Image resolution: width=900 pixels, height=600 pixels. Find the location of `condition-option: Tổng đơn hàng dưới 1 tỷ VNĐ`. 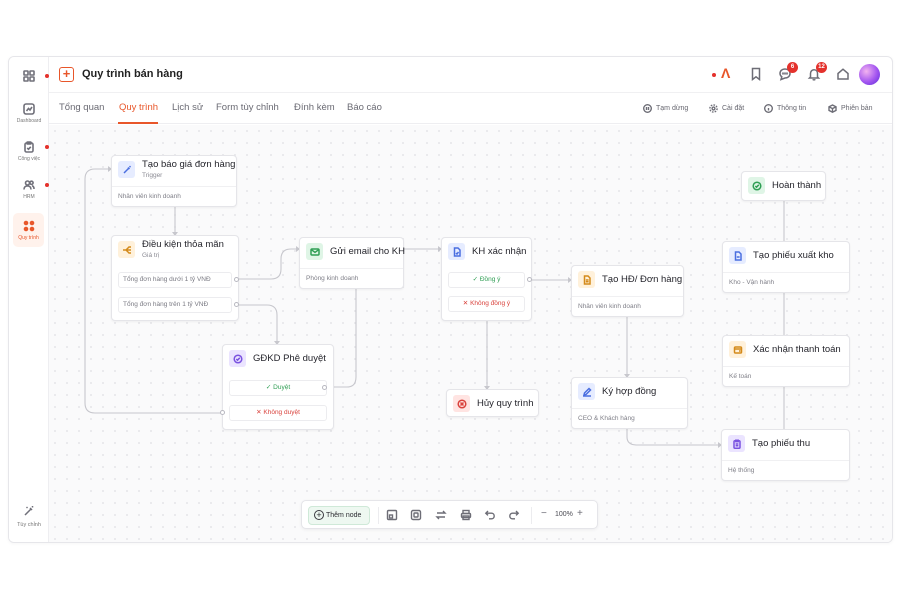

condition-option: Tổng đơn hàng dưới 1 tỷ VNĐ is located at coordinates (175, 280).